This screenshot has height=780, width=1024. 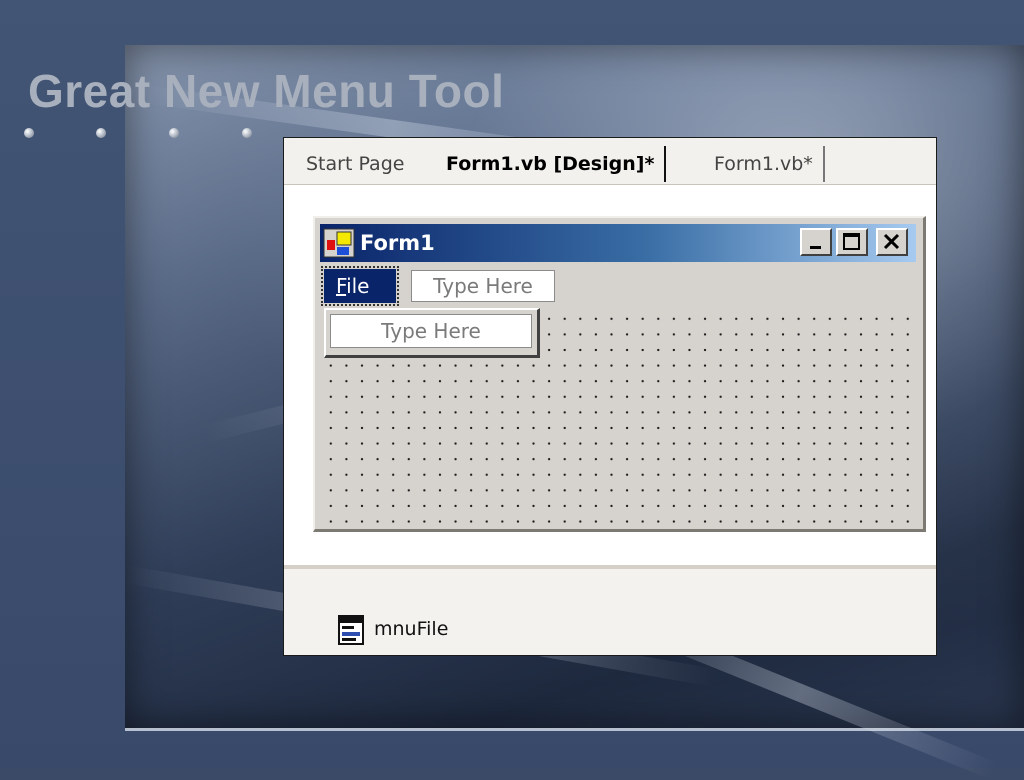 I want to click on tab-form1-code: Form1.vb*, so click(x=764, y=164).